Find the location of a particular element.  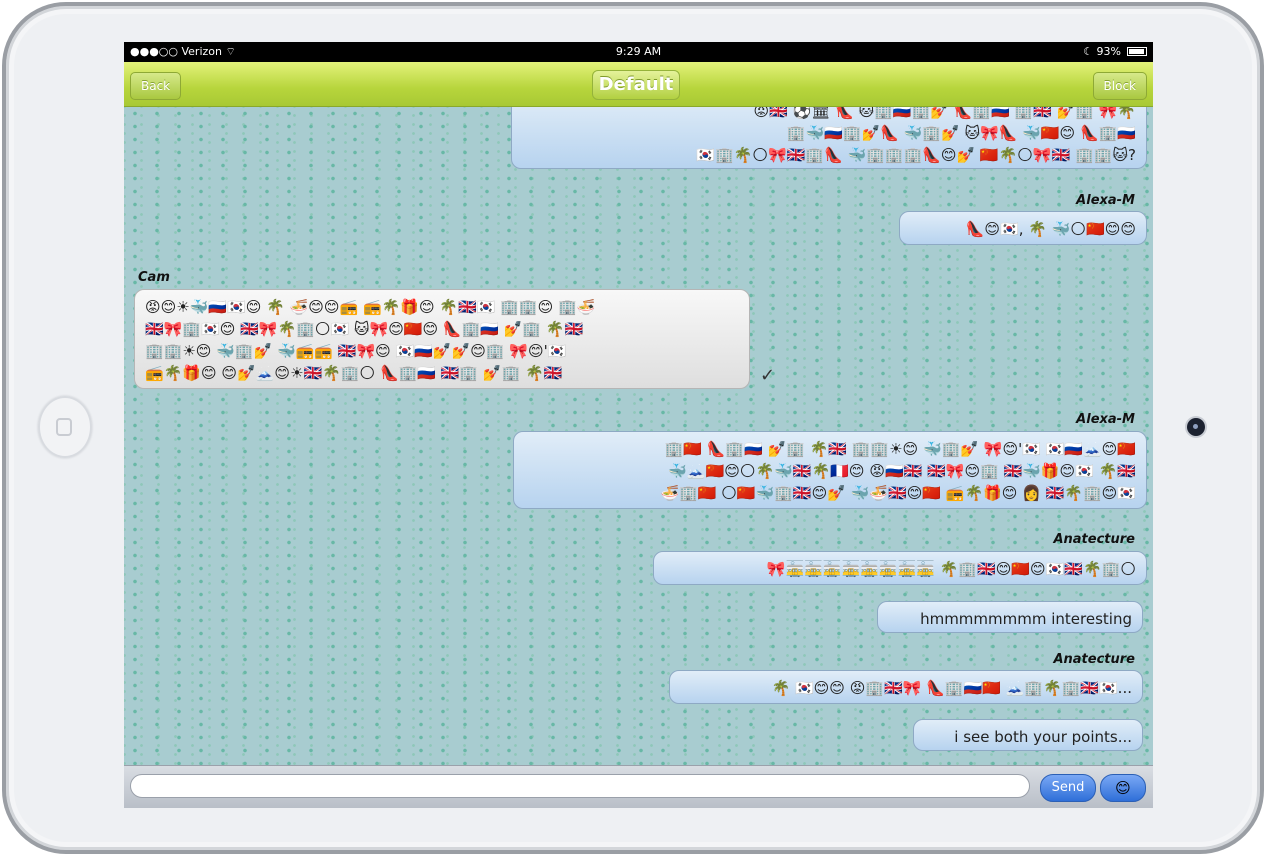

composer-bar: Send 😊 is located at coordinates (638, 786).